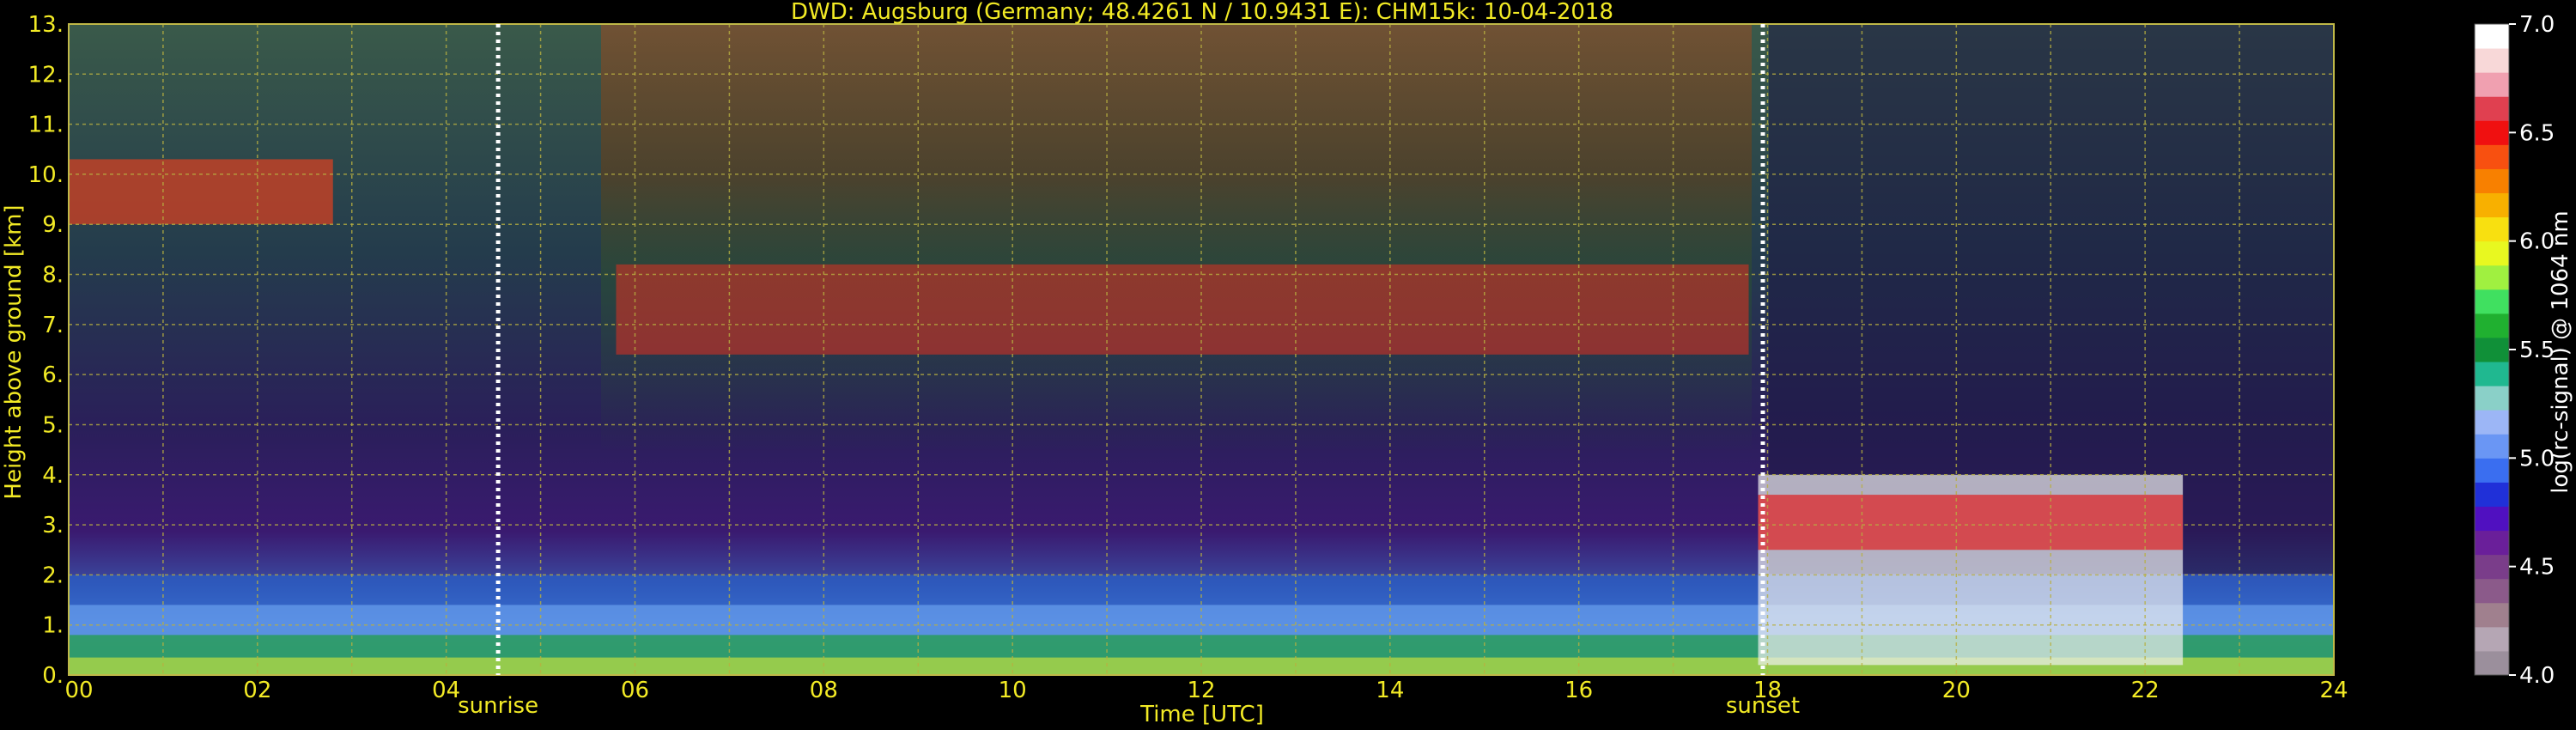  What do you see at coordinates (53, 525) in the screenshot?
I see `y-tick-label: 3.` at bounding box center [53, 525].